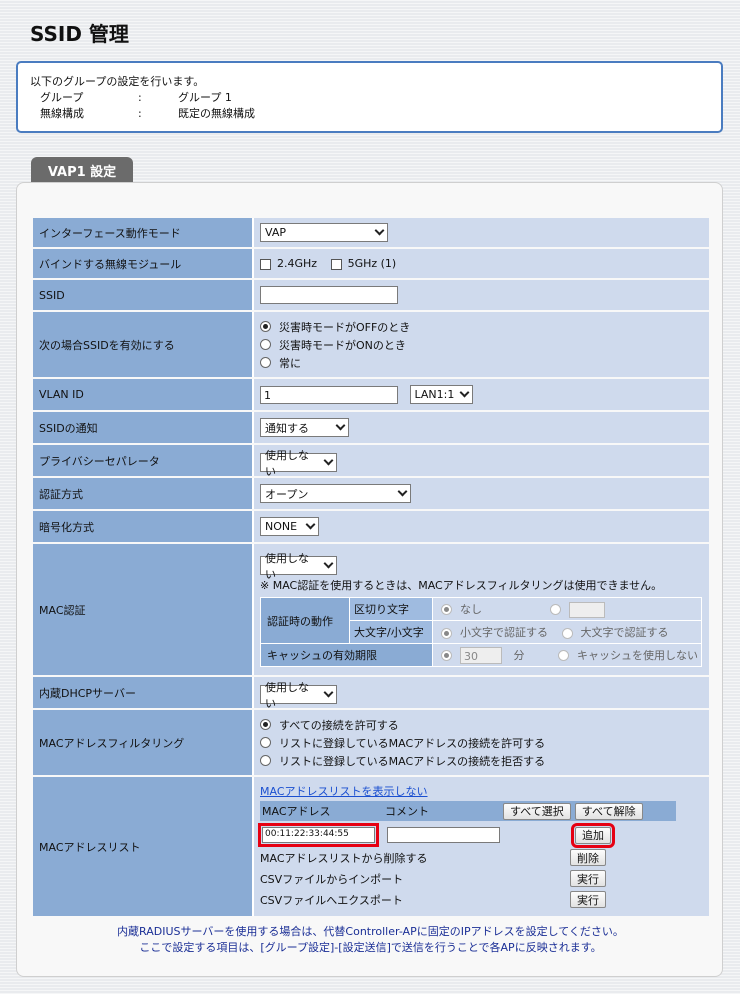  Describe the element at coordinates (369, 114) in the screenshot. I see `info-row-wireless: 無線構成 : 既定の無線構成` at that location.